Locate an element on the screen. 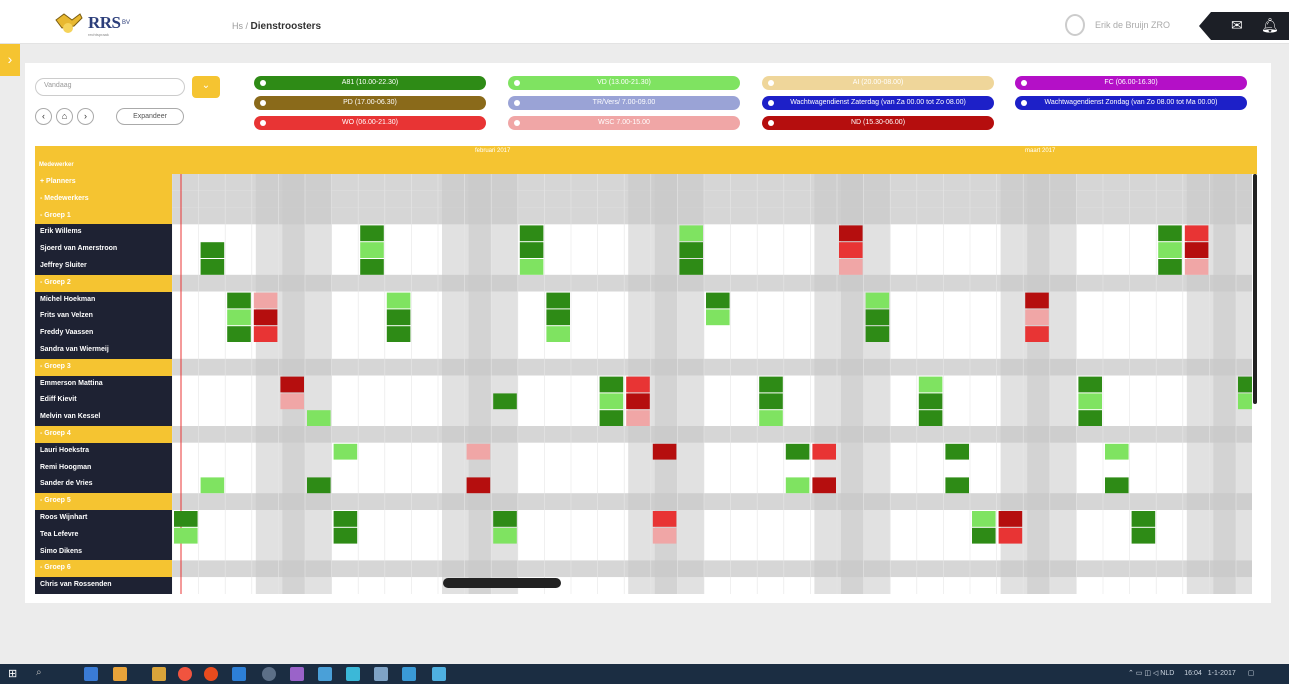  bell-icon: 🔔︎ is located at coordinates (1270, 25).